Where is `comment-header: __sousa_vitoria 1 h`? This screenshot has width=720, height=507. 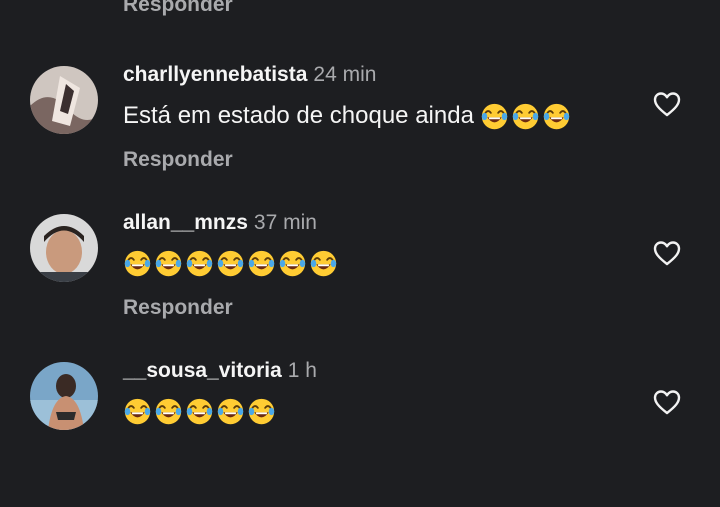
comment-header: __sousa_vitoria 1 h is located at coordinates (220, 371).